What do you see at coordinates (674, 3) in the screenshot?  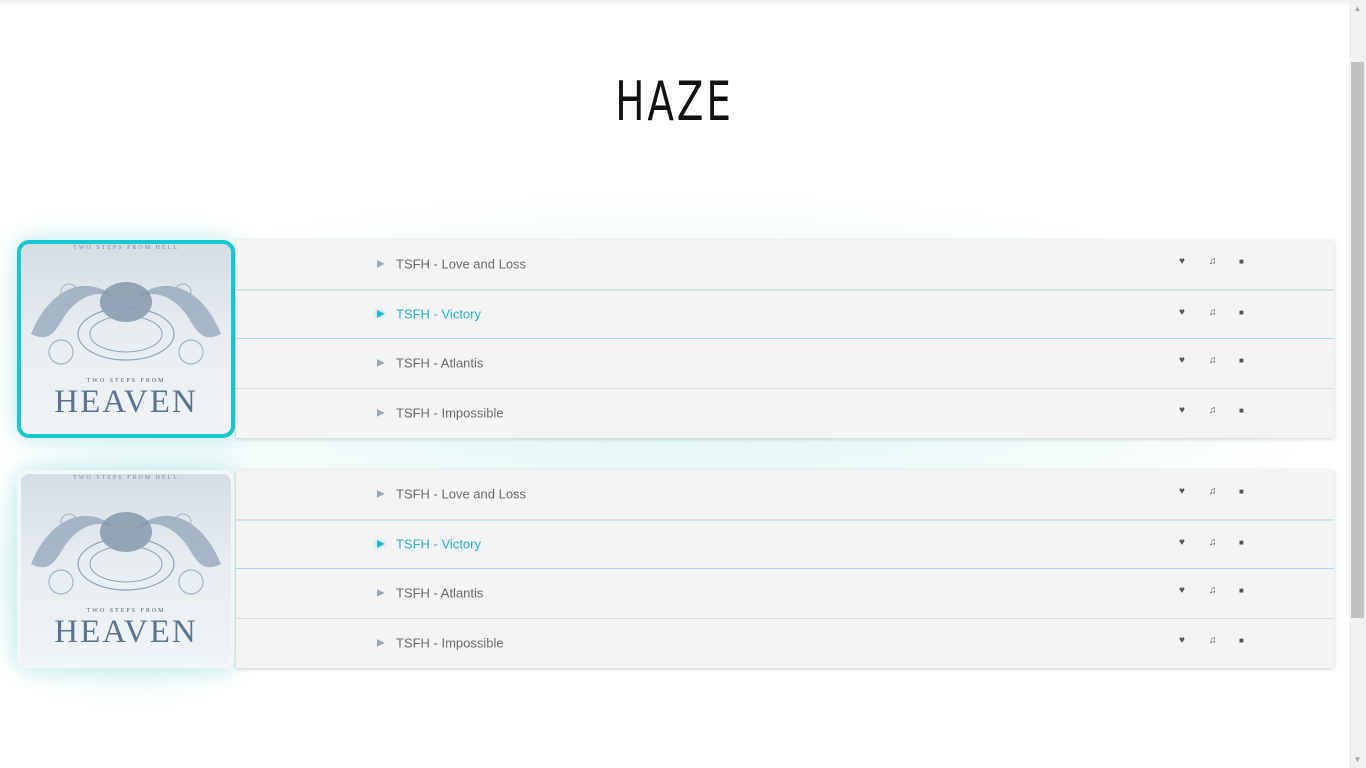 I see `top-shadow` at bounding box center [674, 3].